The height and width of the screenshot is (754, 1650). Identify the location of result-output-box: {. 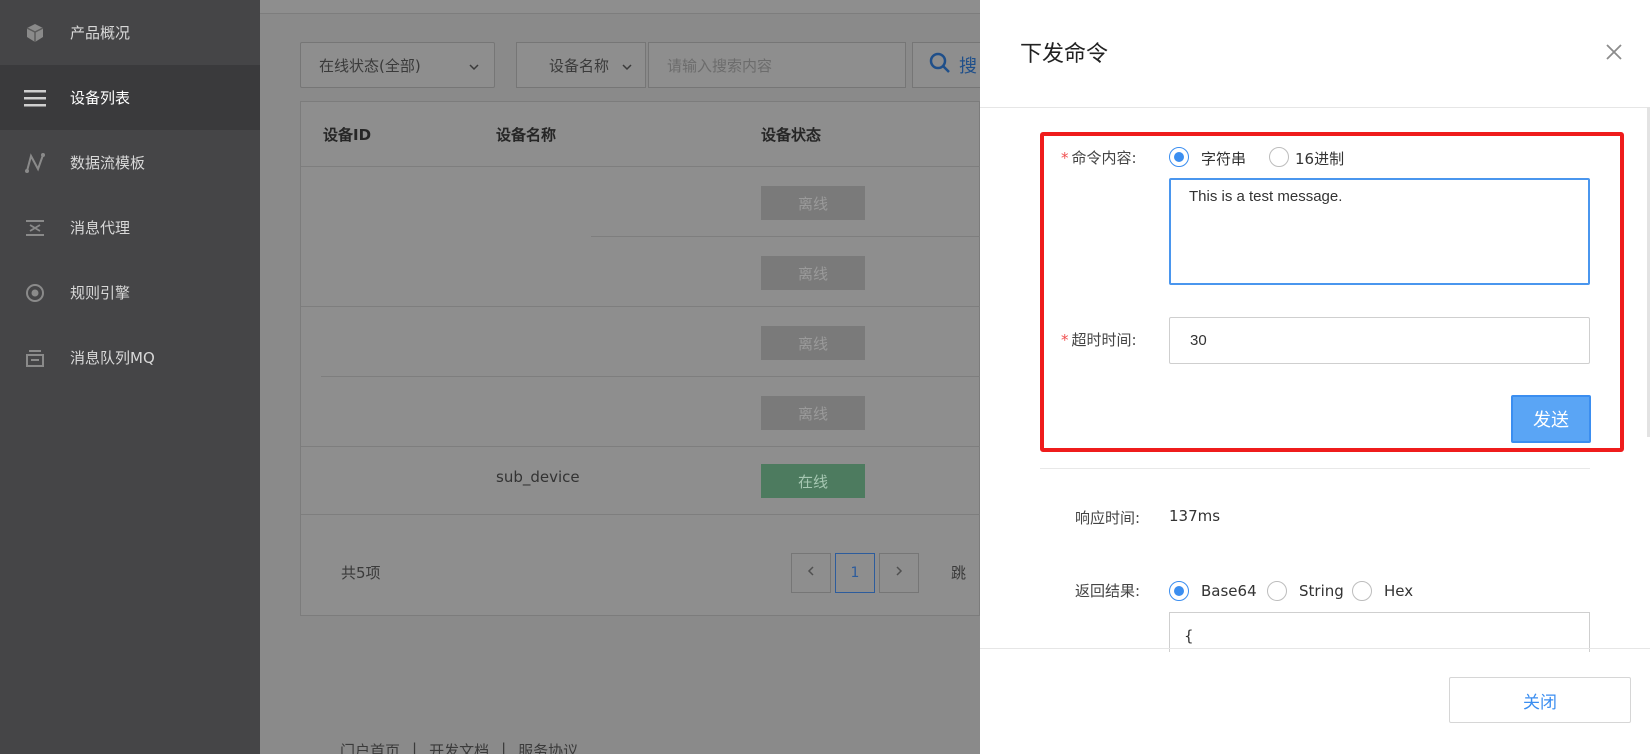
(1379, 632).